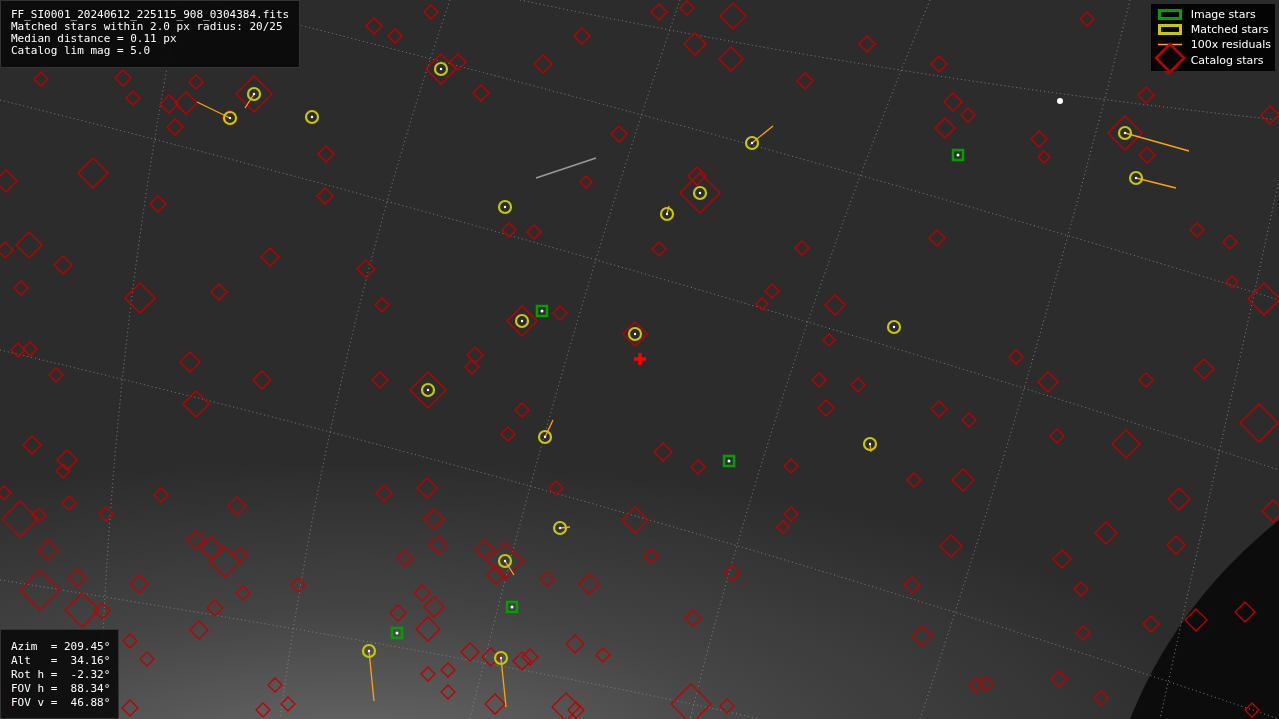 This screenshot has width=1279, height=719. I want to click on legend-label: Catalog stars, so click(1227, 60).